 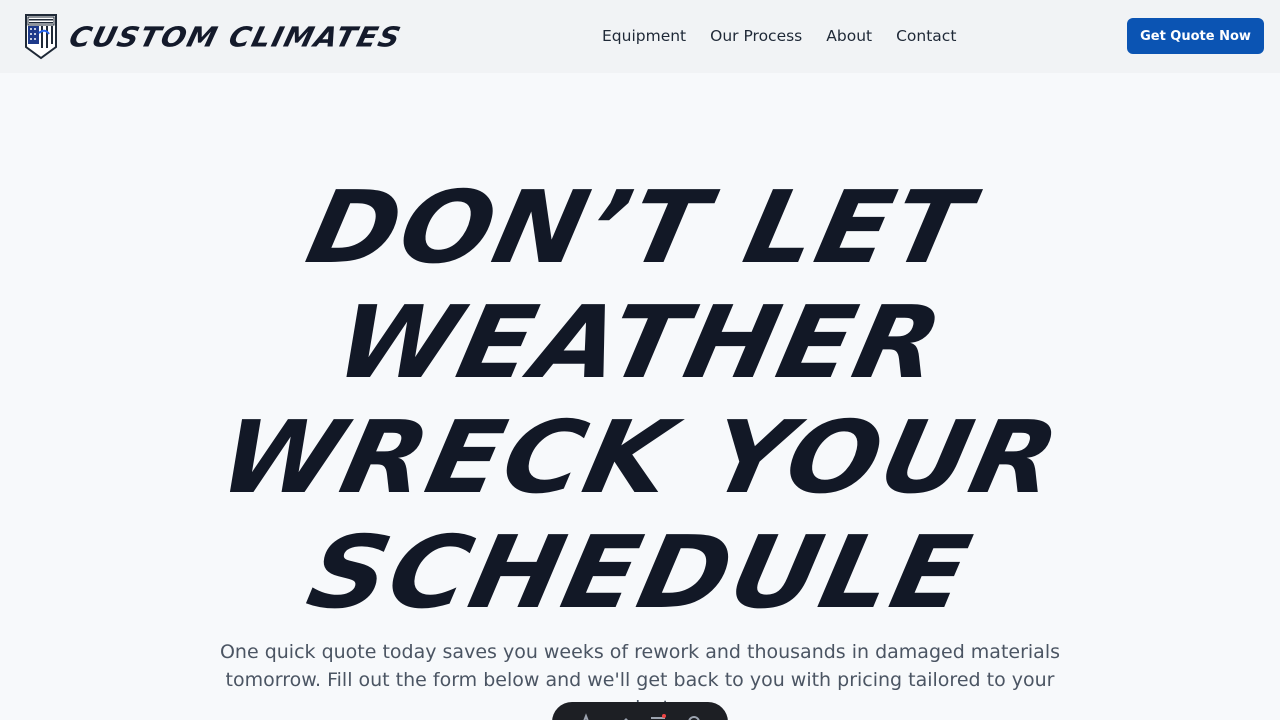 I want to click on hero-title-line: SCHEDULE, so click(x=640, y=572).